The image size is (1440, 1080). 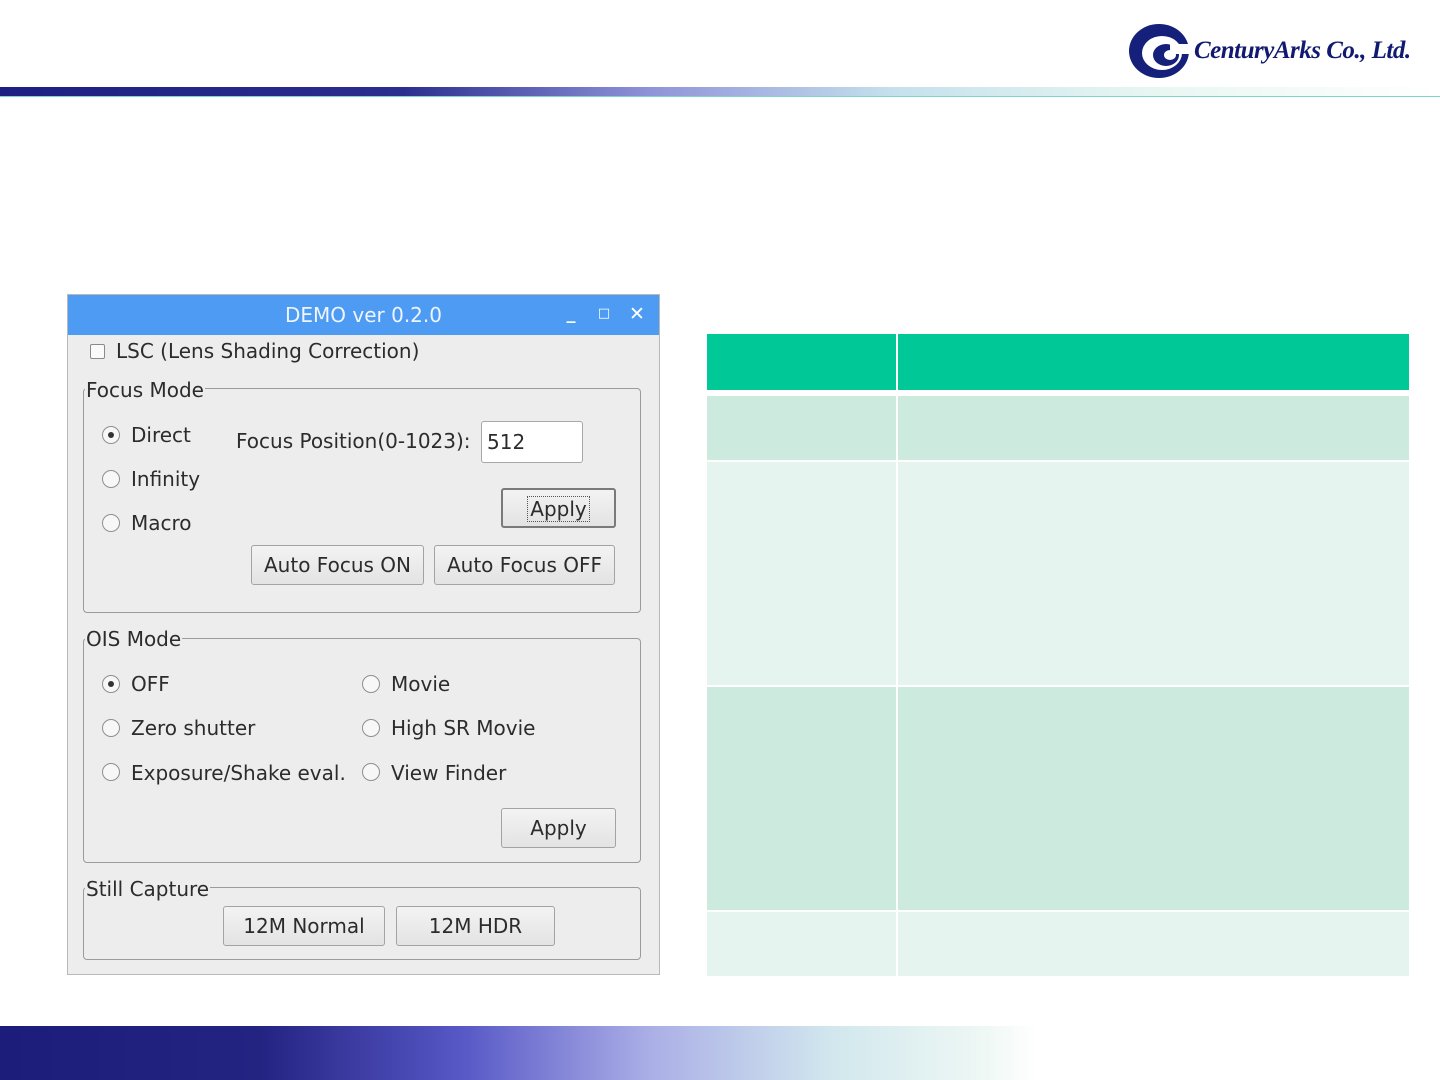 What do you see at coordinates (111, 479) in the screenshot?
I see `focus-infinity-radio` at bounding box center [111, 479].